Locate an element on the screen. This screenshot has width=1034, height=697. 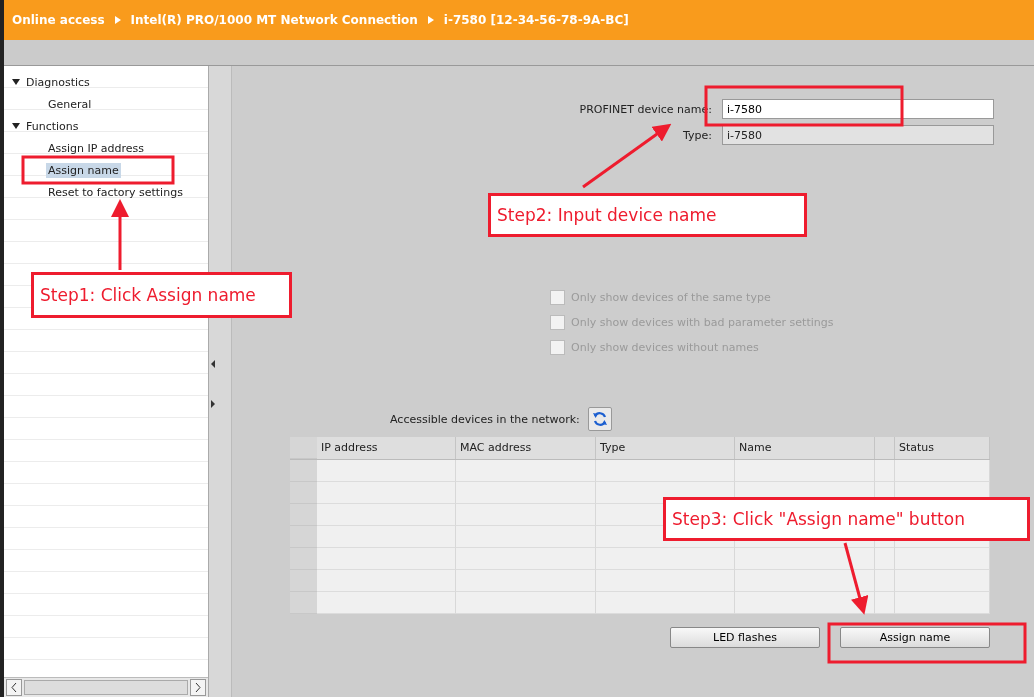
tree-group-label: Diagnostics is located at coordinates (58, 82).